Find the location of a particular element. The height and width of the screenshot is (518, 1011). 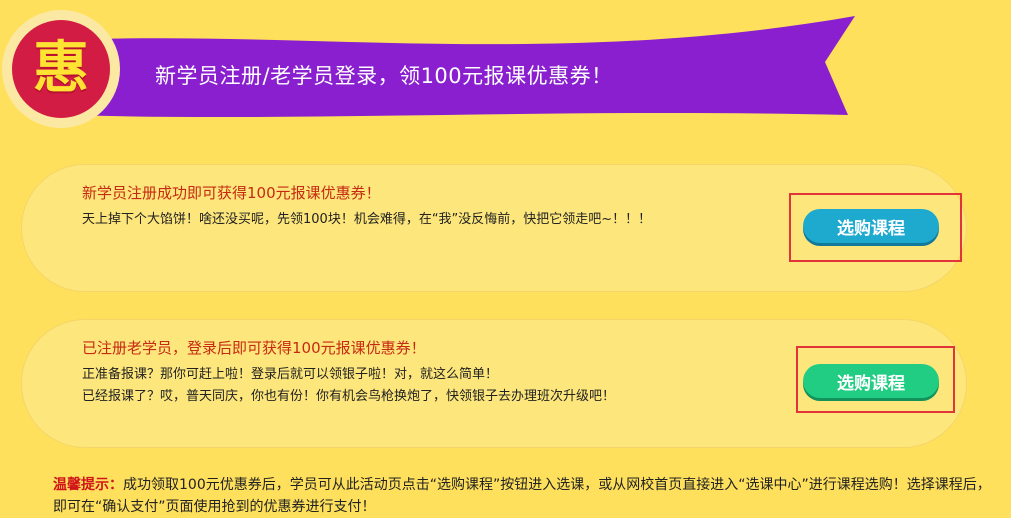

card-title: 已注册老学员，登录后即可获得100元报课优惠券！ is located at coordinates (254, 348).